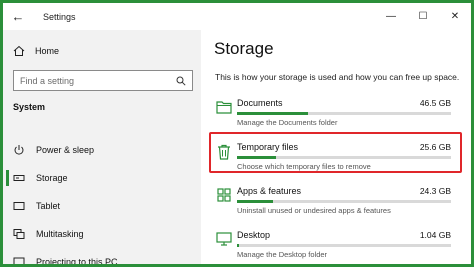 The height and width of the screenshot is (267, 474). What do you see at coordinates (77, 262) in the screenshot?
I see `sidebar-item-label: Projecting to this PC` at bounding box center [77, 262].